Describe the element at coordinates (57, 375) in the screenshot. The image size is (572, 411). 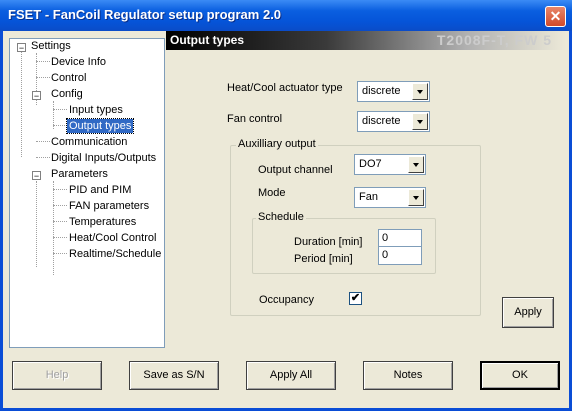
I see `help-button: Help` at that location.